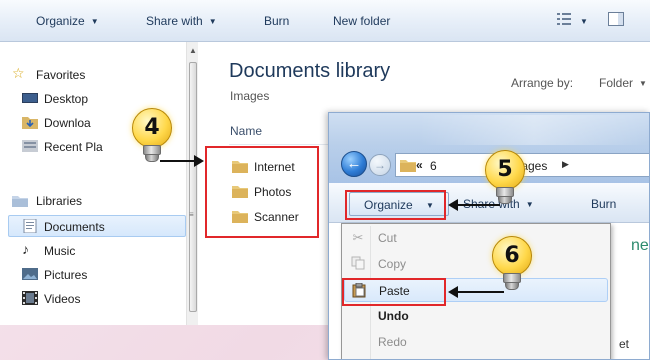  I want to click on nav-label: Videos, so click(62, 299).